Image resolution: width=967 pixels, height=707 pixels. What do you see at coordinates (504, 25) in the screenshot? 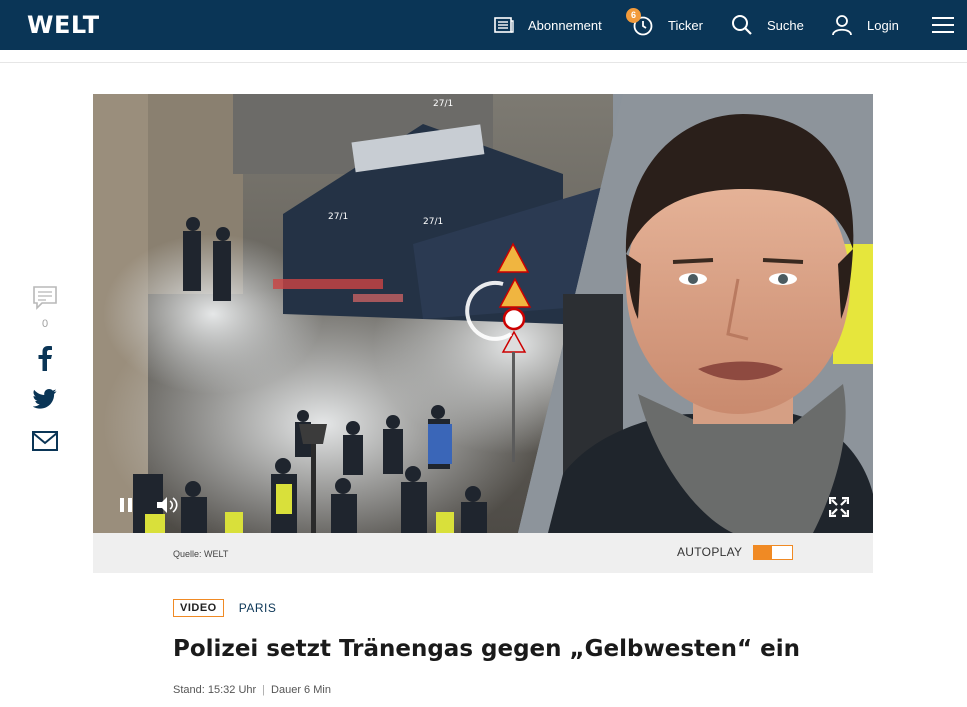
I see `newspaper-icon` at bounding box center [504, 25].